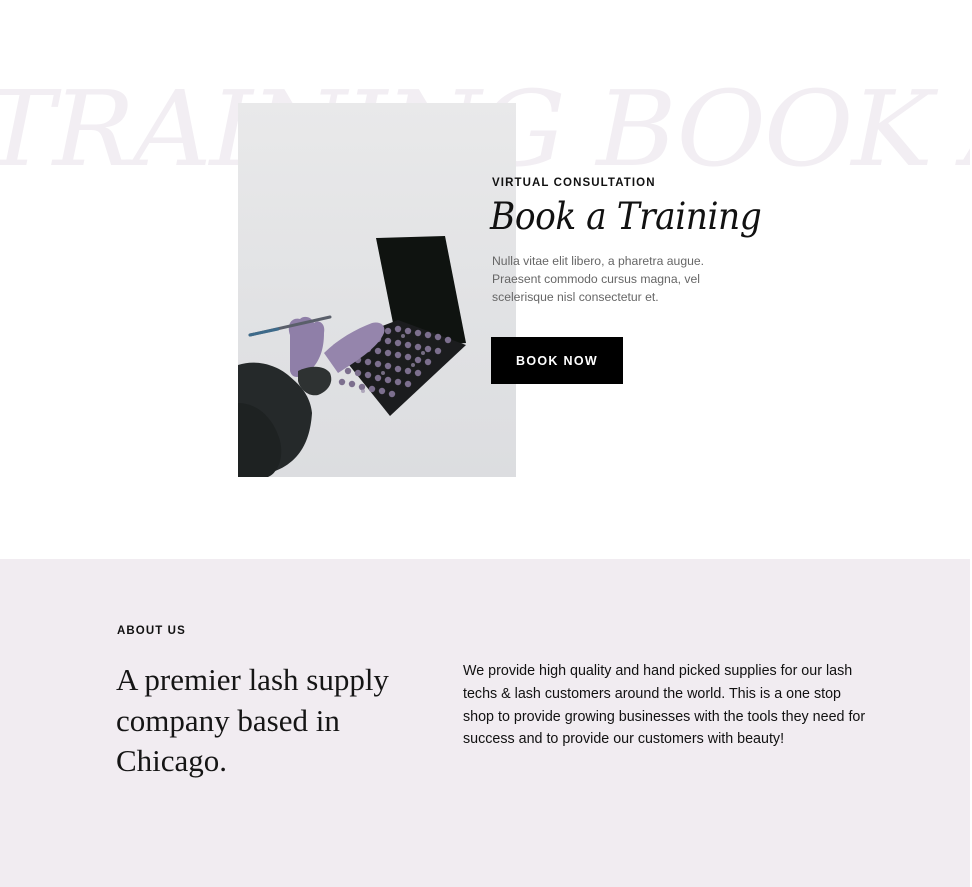  What do you see at coordinates (557, 360) in the screenshot?
I see `book-now-button: BOOK NOW` at bounding box center [557, 360].